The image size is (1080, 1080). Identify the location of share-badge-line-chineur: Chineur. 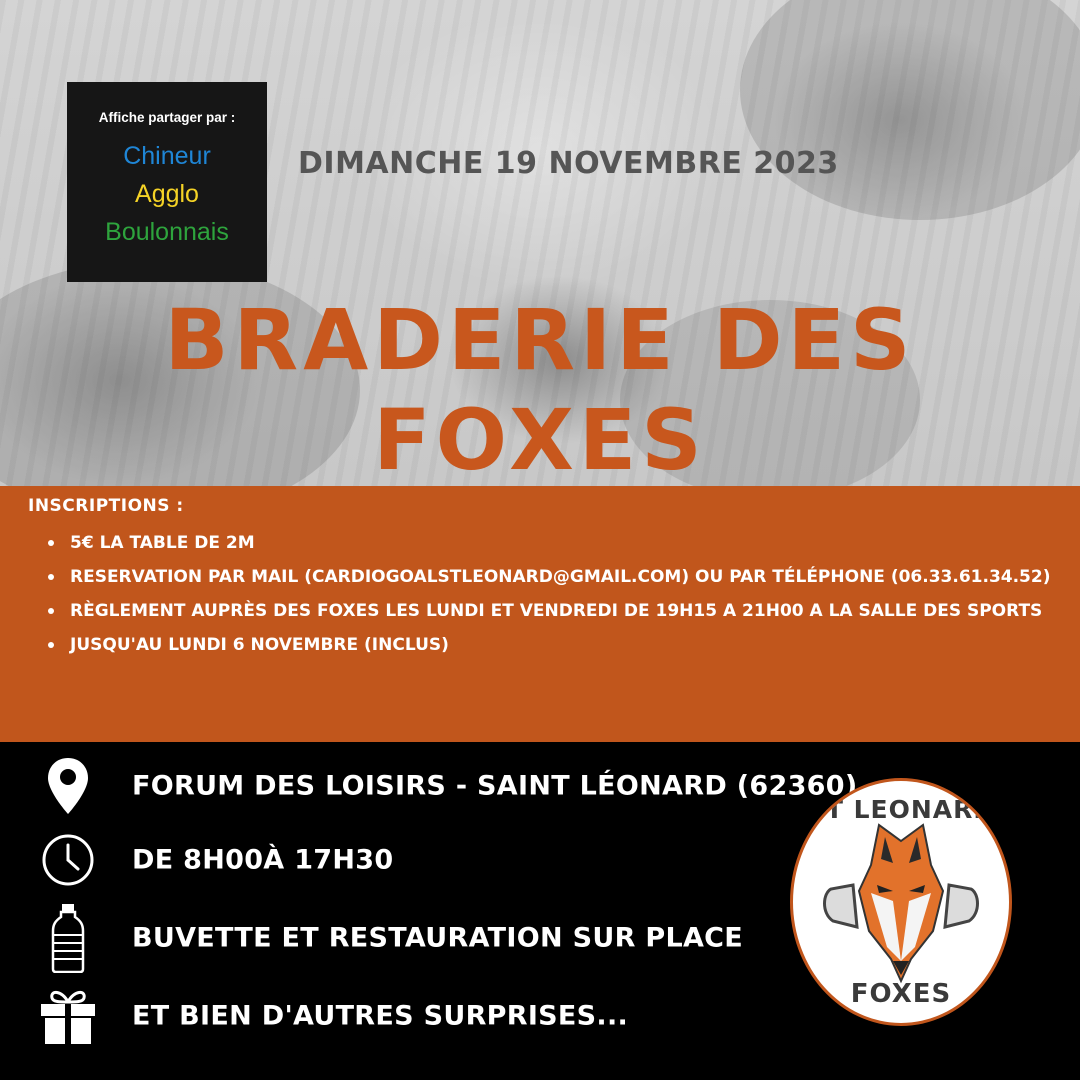
(167, 156).